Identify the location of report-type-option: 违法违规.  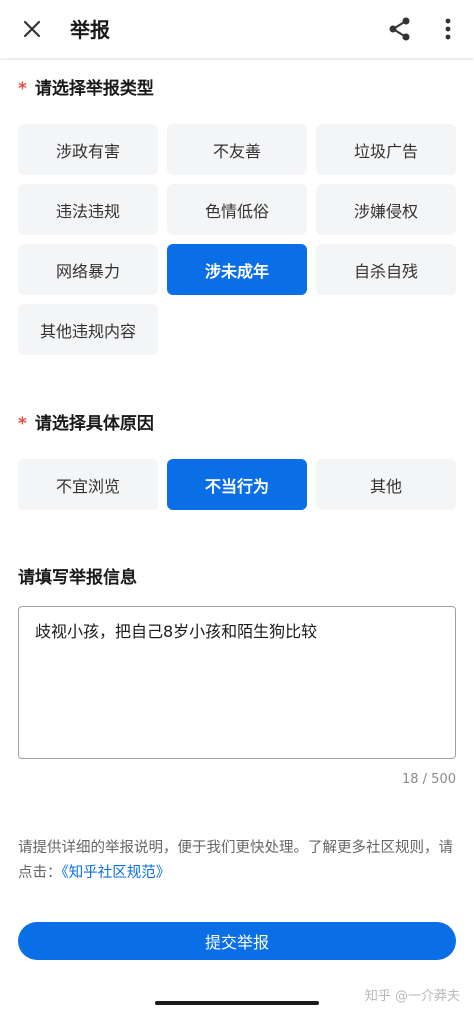
(88, 209).